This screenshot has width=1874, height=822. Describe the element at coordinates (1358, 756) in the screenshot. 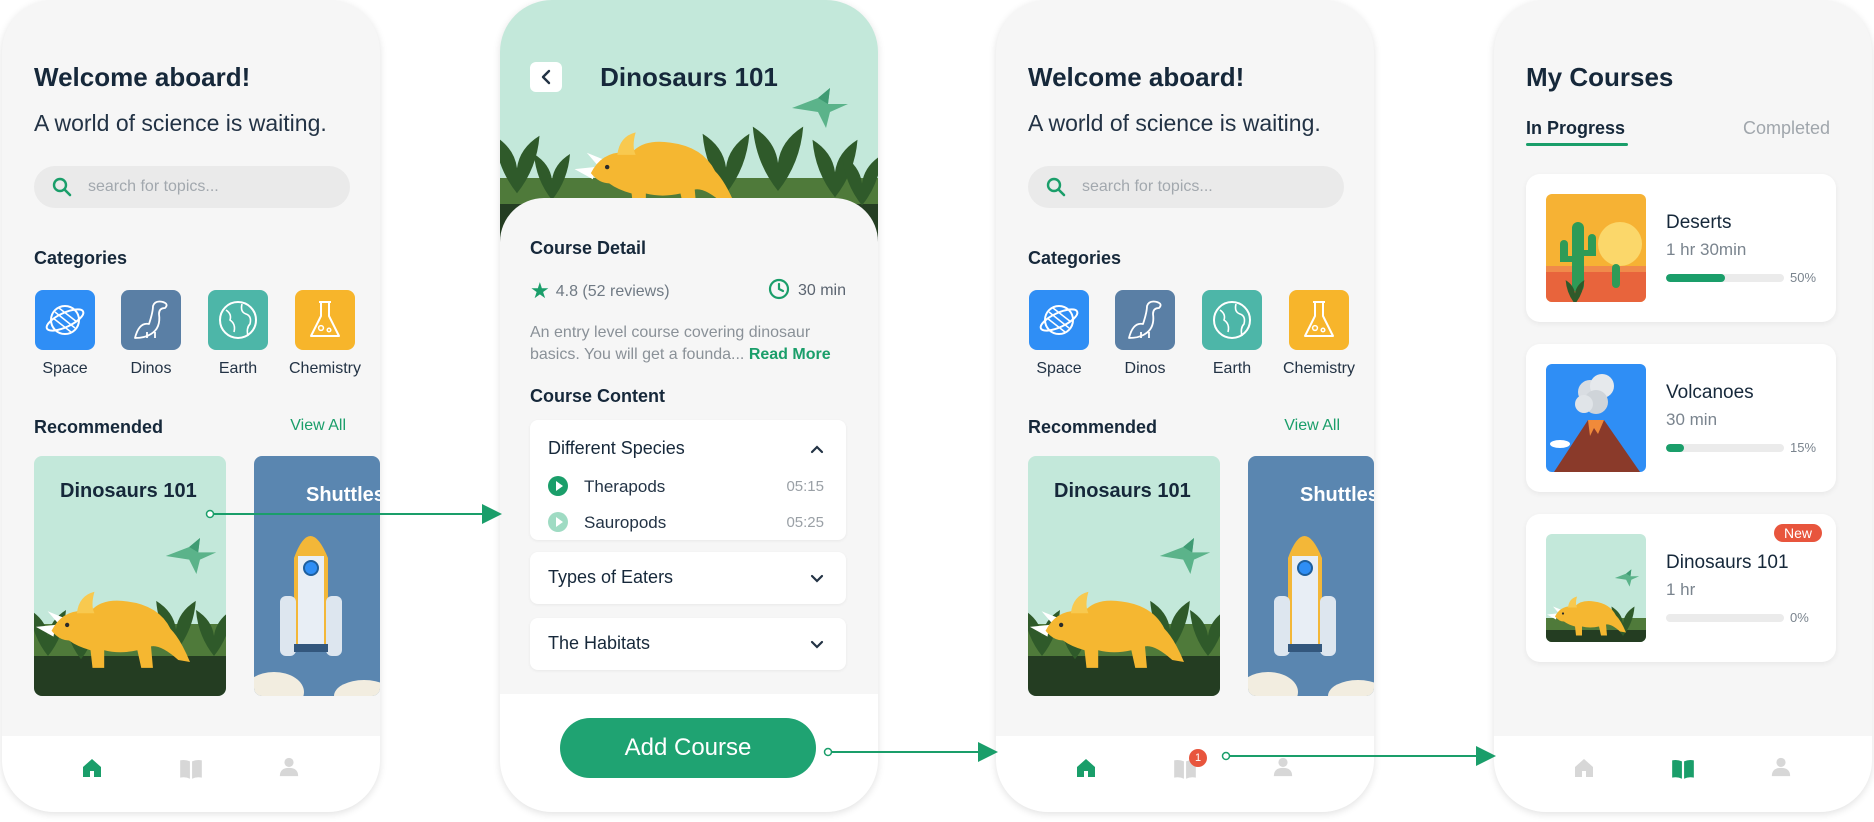

I see `arrow-nav-to-courses` at that location.